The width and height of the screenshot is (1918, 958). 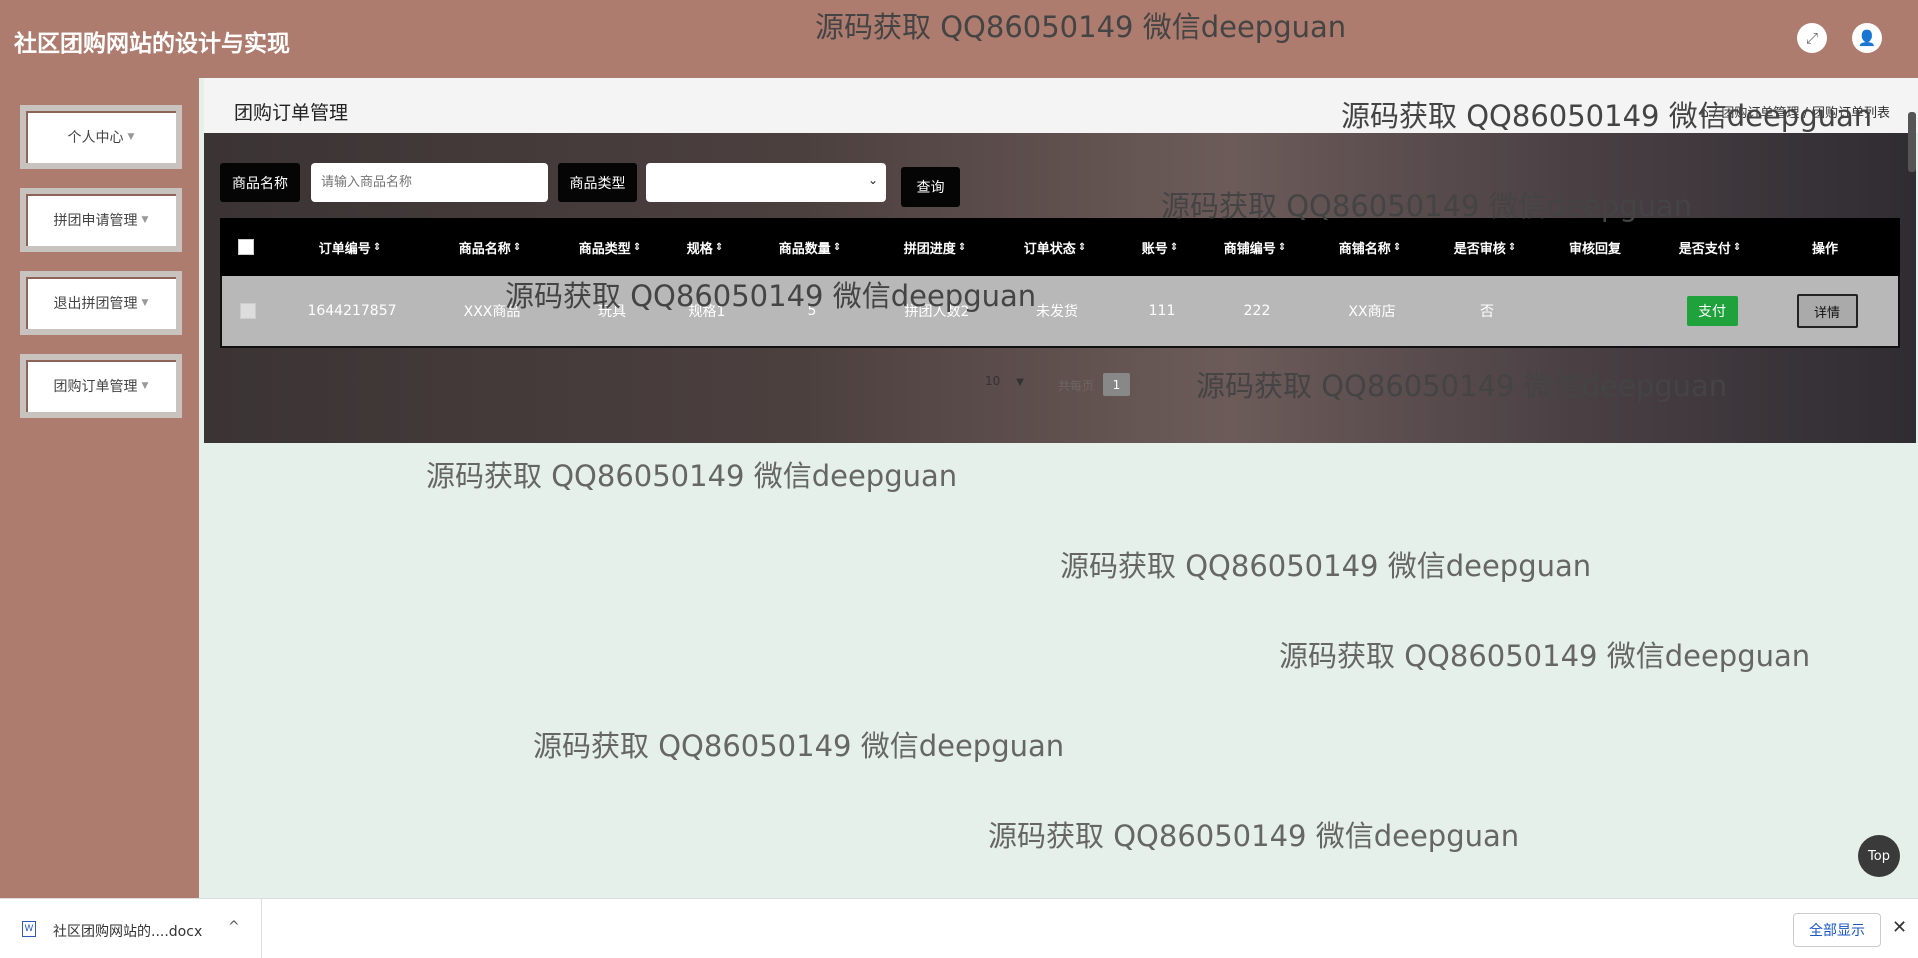 I want to click on column-header-label: 商品类型, so click(x=604, y=249).